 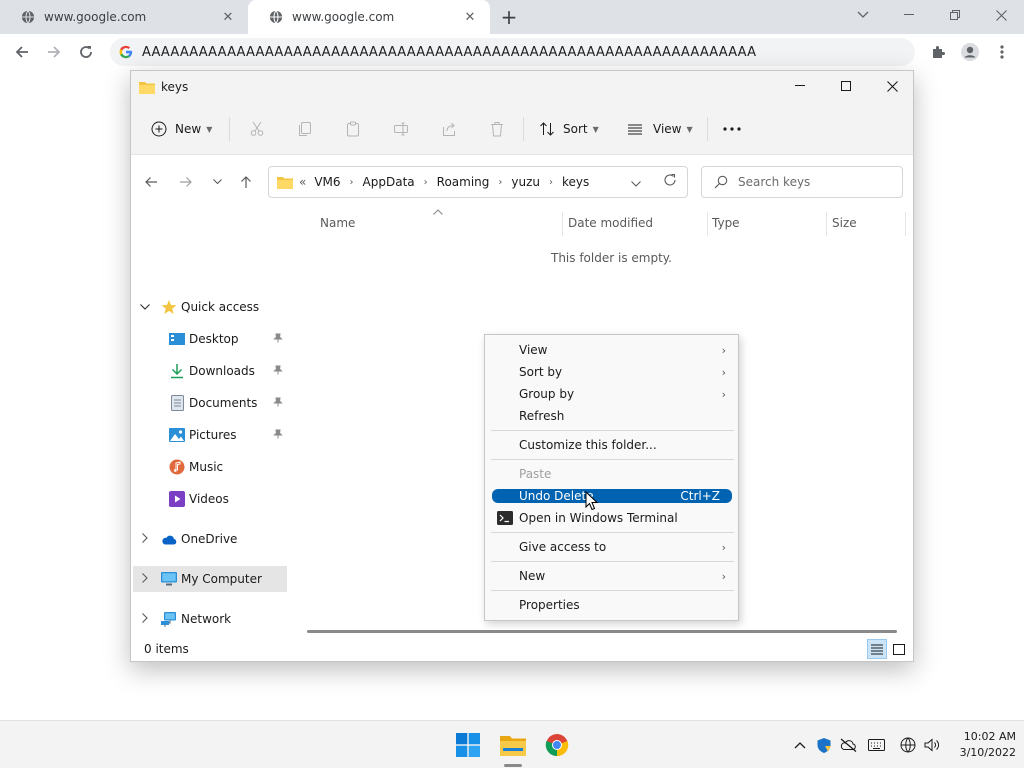 I want to click on menu-item-give-access: Give access to ›, so click(x=612, y=547).